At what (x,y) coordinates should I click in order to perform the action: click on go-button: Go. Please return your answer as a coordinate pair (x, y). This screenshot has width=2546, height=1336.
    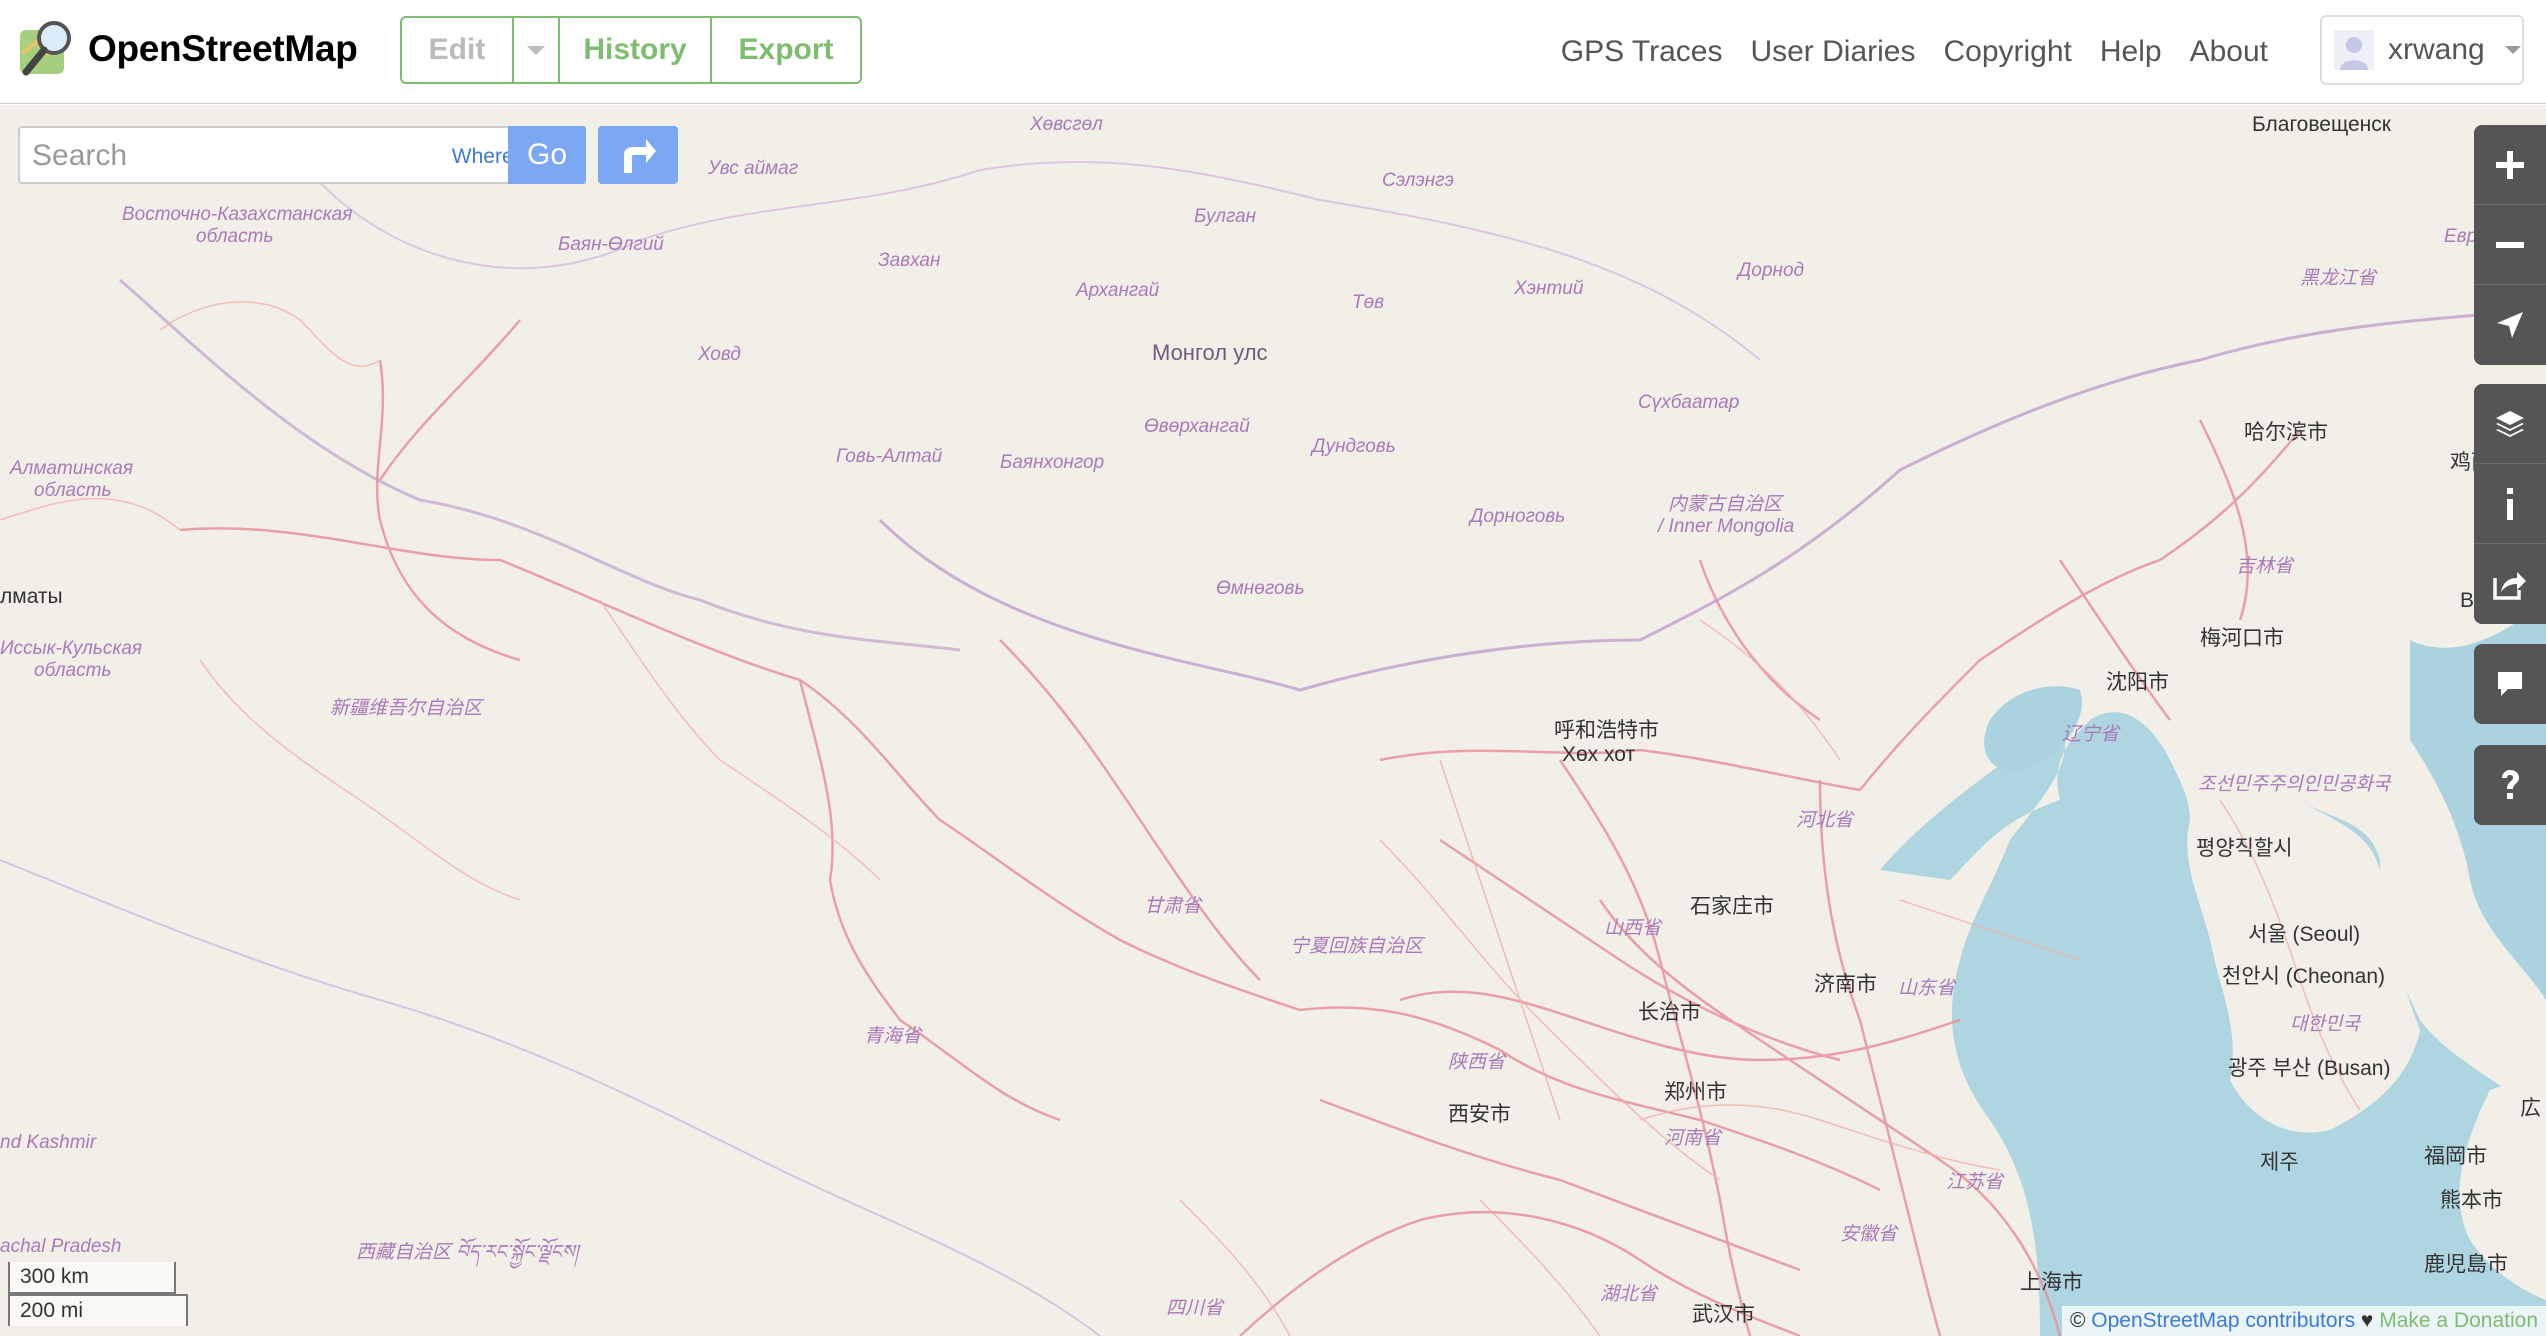
    Looking at the image, I should click on (547, 155).